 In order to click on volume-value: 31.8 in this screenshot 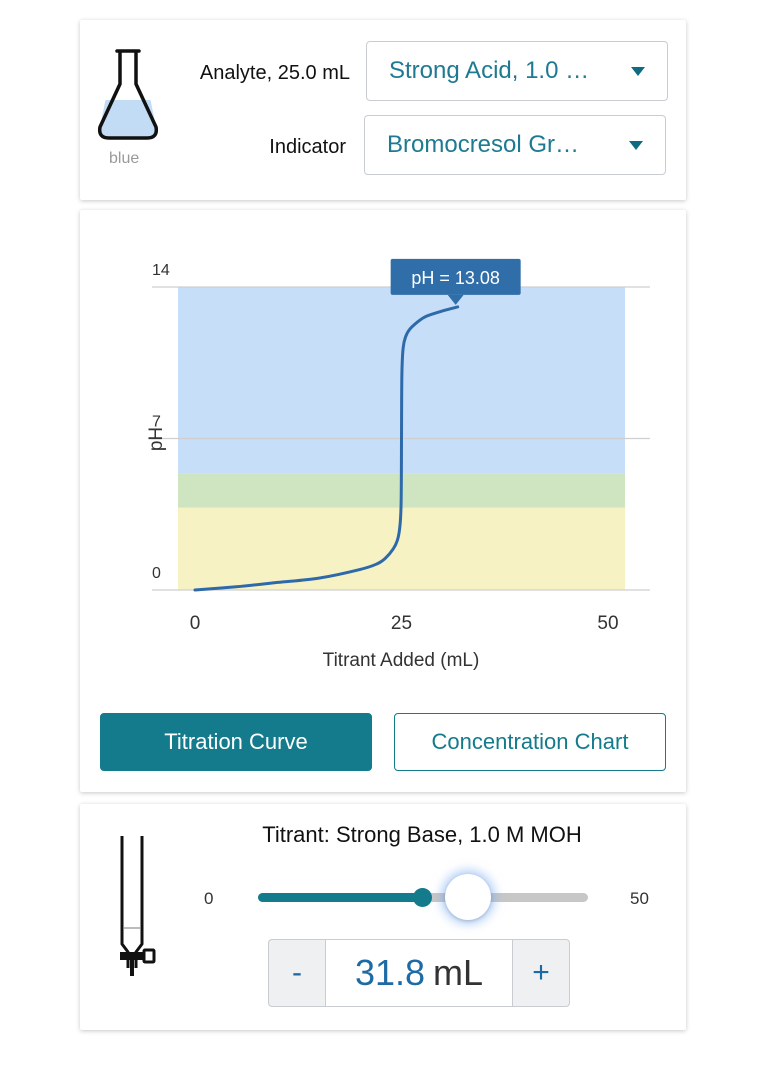, I will do `click(390, 972)`.